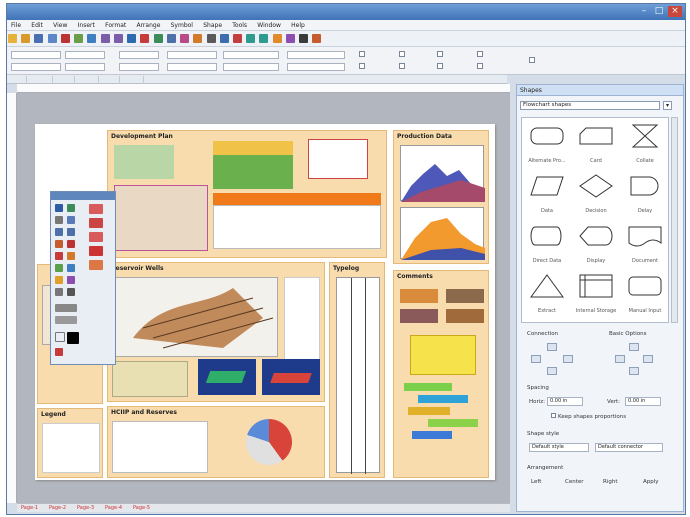  Describe the element at coordinates (403, 67) in the screenshot. I see `strike-checkbox` at that location.